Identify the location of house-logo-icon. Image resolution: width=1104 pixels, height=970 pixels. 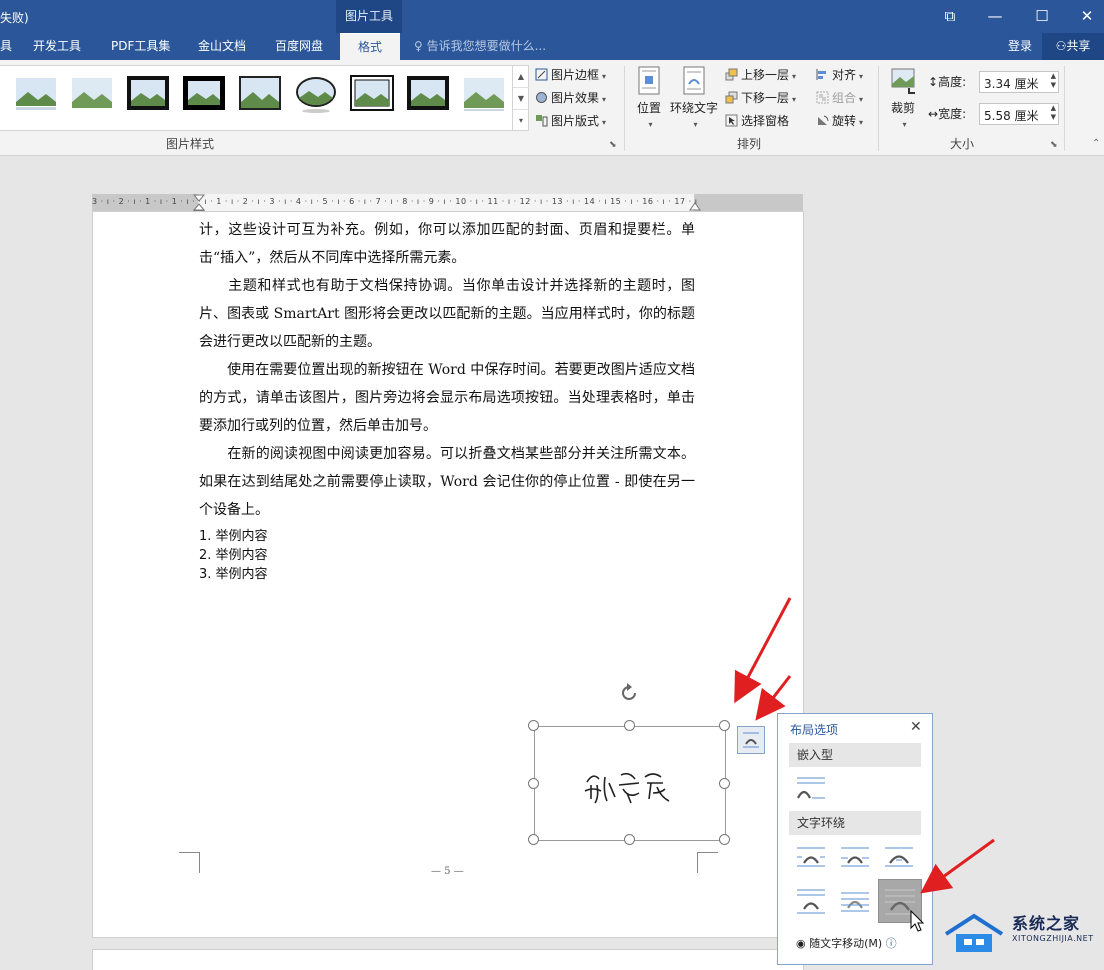
(974, 932).